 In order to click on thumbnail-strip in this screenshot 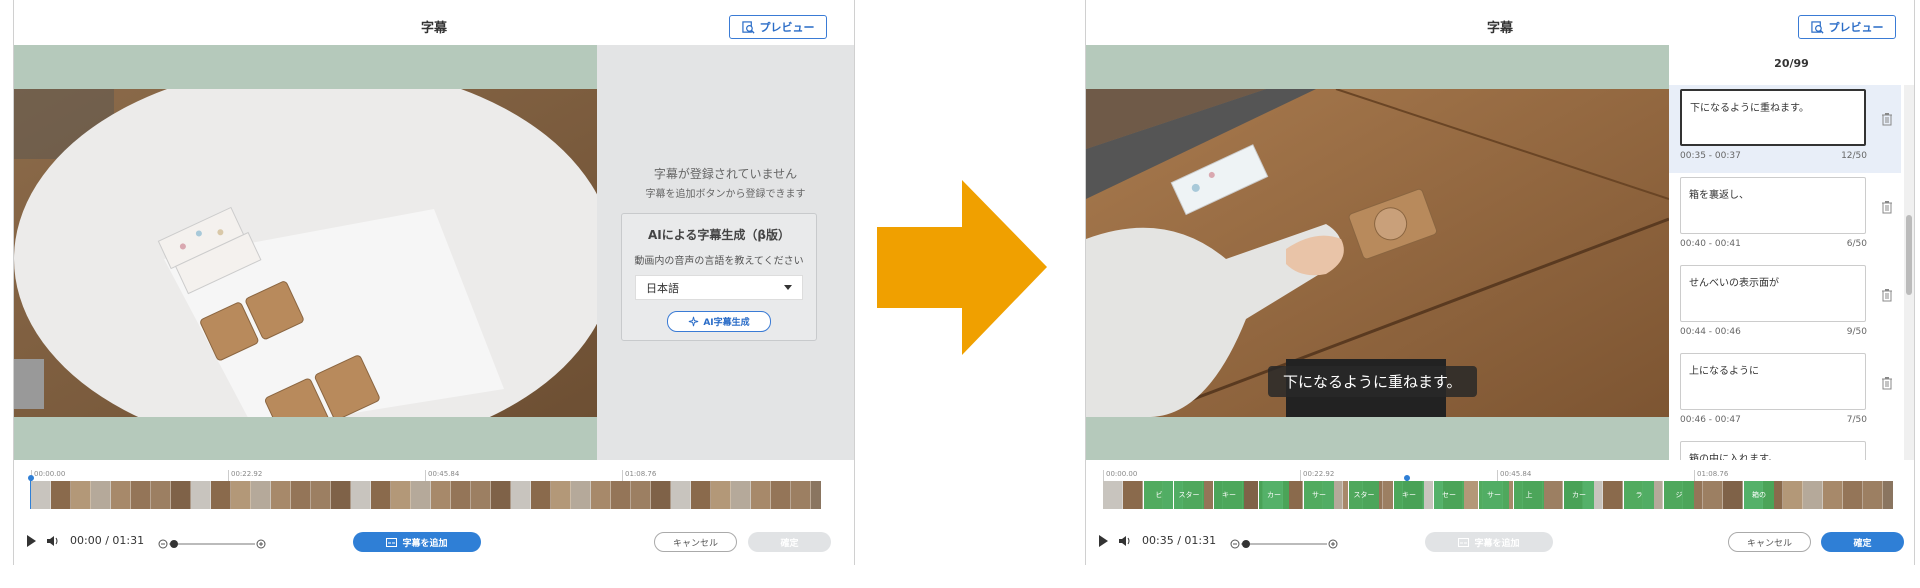, I will do `click(426, 495)`.